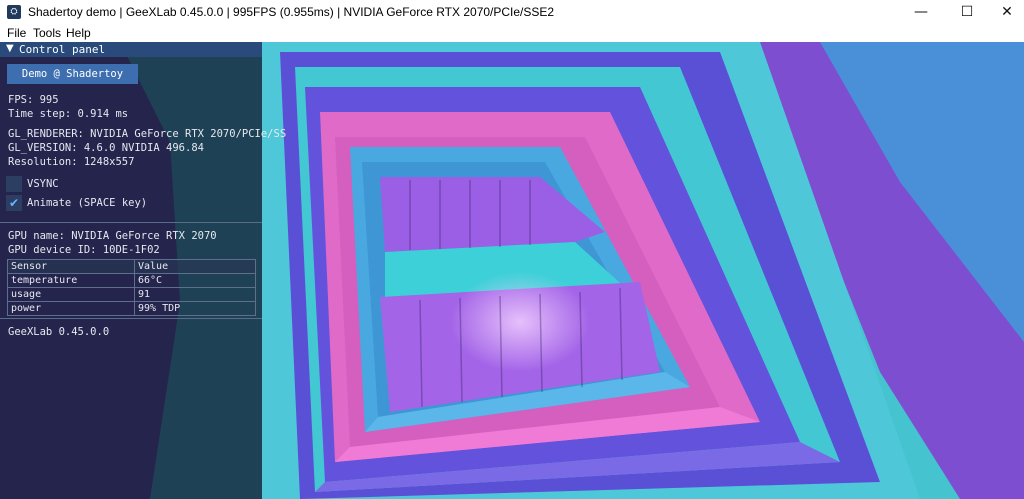 Image resolution: width=1024 pixels, height=499 pixels. What do you see at coordinates (59, 332) in the screenshot?
I see `version-footer: GeeXLab 0.45.0.0` at bounding box center [59, 332].